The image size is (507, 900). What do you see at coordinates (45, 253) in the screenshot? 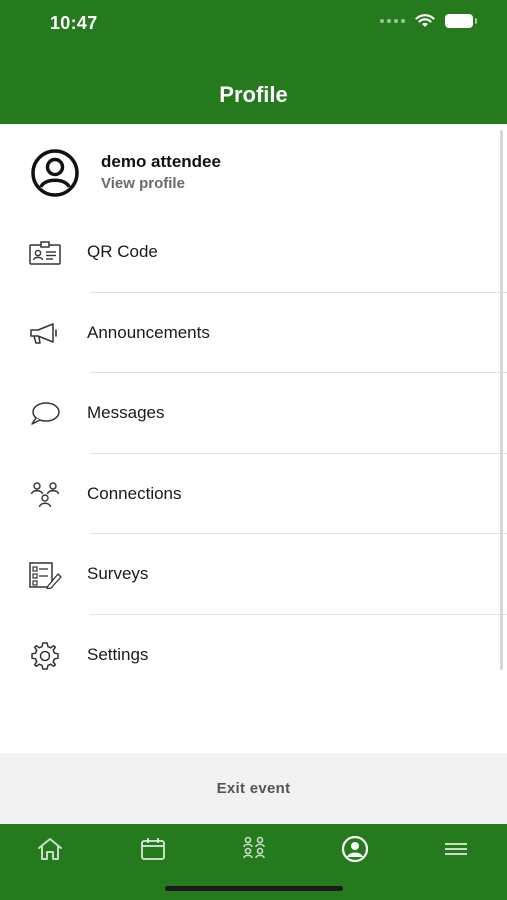
I see `qr-code-badge-icon` at bounding box center [45, 253].